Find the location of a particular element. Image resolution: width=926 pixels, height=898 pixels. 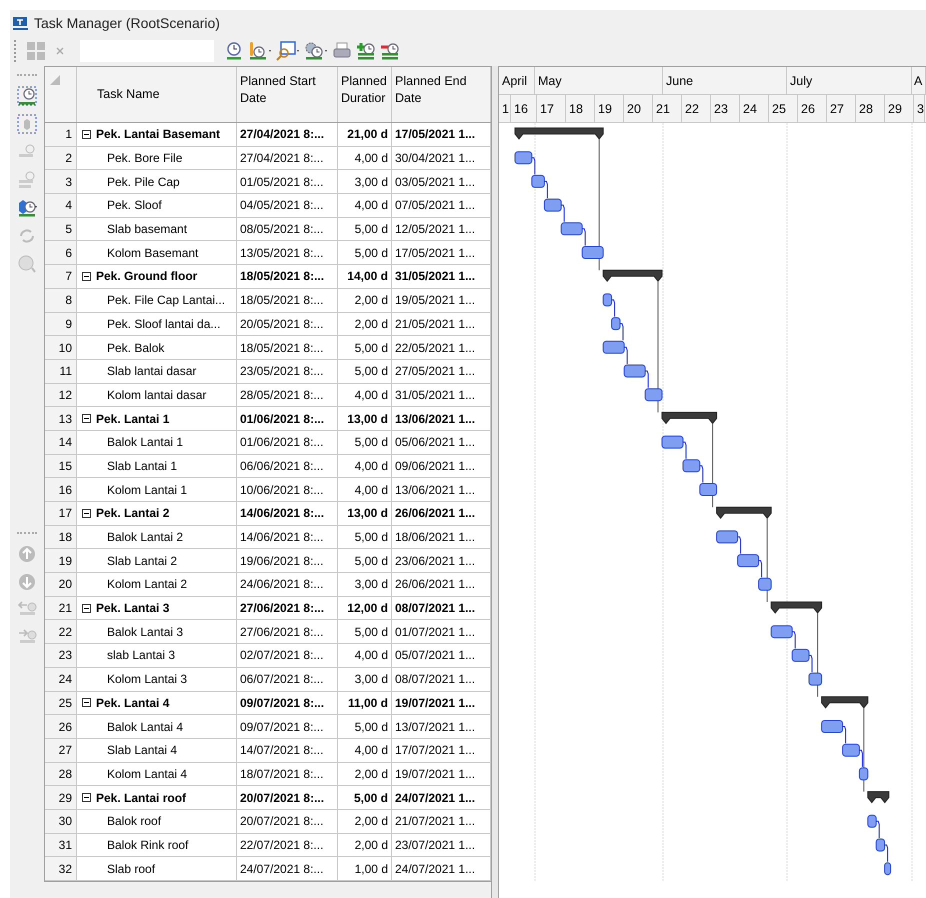

task-name: slab Lantai 3 is located at coordinates (141, 655).